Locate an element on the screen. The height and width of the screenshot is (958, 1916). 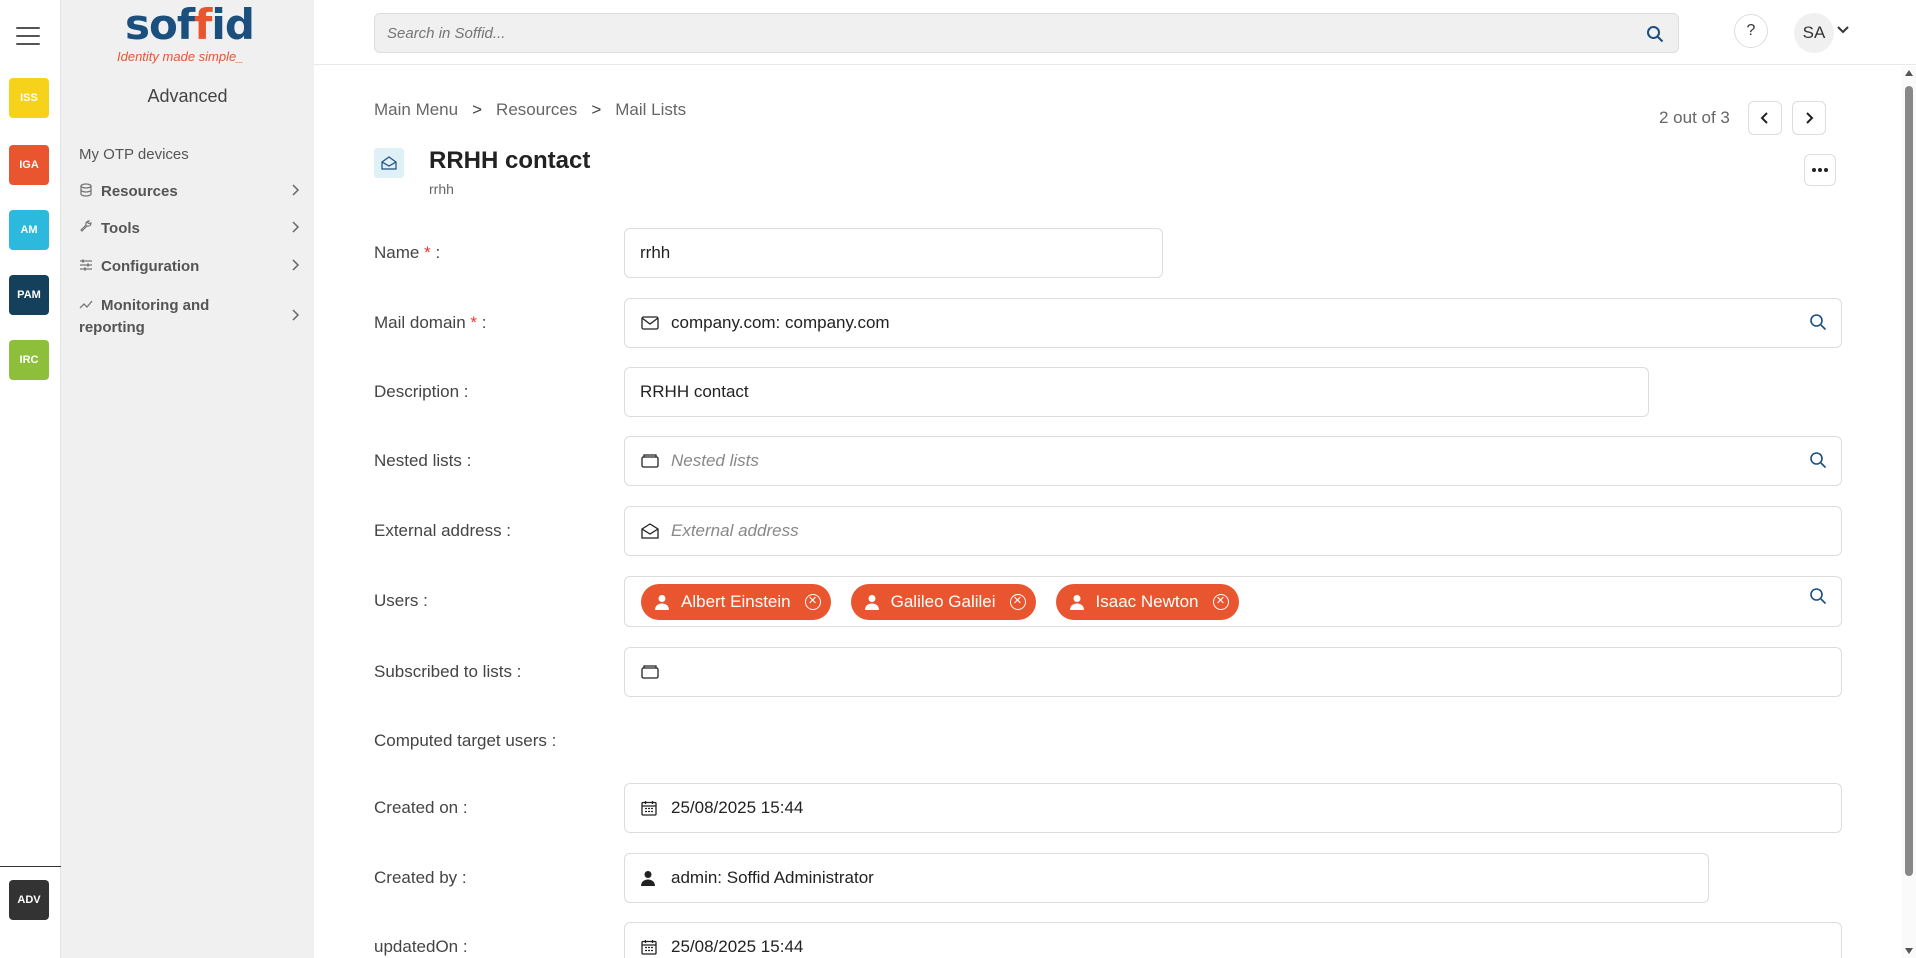
updated-on-field: 25/08/2025 15:44 is located at coordinates (1233, 940).